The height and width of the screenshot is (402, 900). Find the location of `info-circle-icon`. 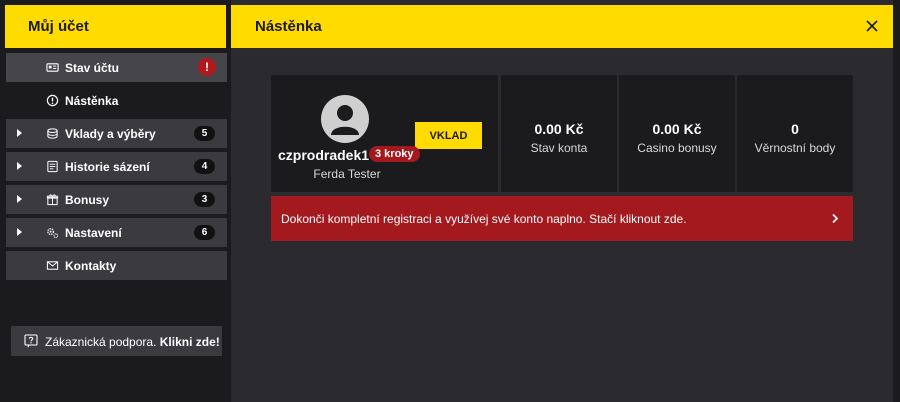

info-circle-icon is located at coordinates (52, 100).